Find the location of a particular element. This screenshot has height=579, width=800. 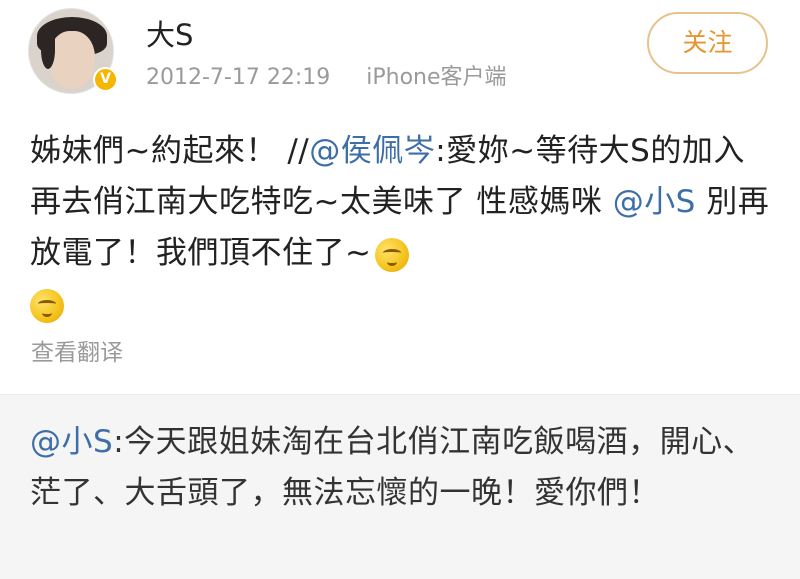

translate-link: 查看翻译 is located at coordinates (77, 353).